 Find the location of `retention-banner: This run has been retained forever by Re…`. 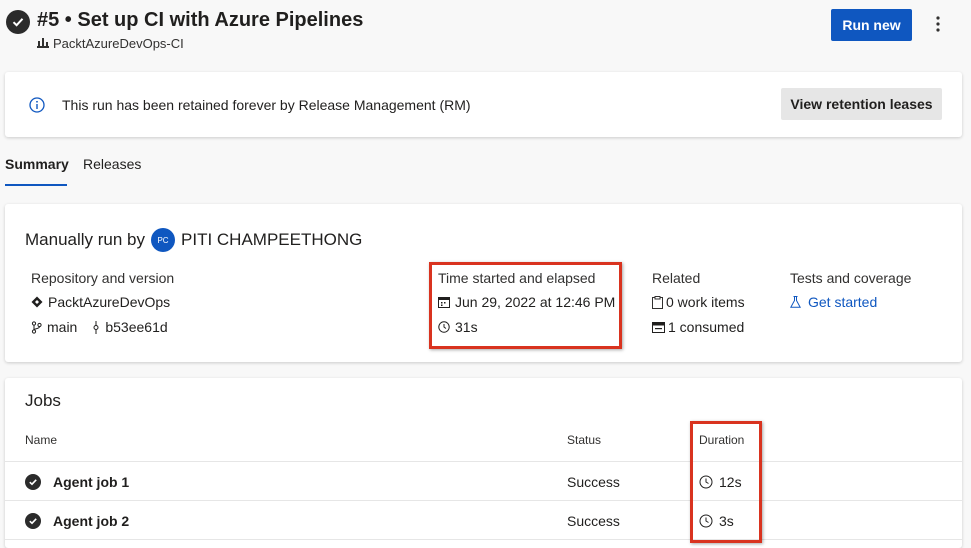

retention-banner: This run has been retained forever by Re… is located at coordinates (483, 104).